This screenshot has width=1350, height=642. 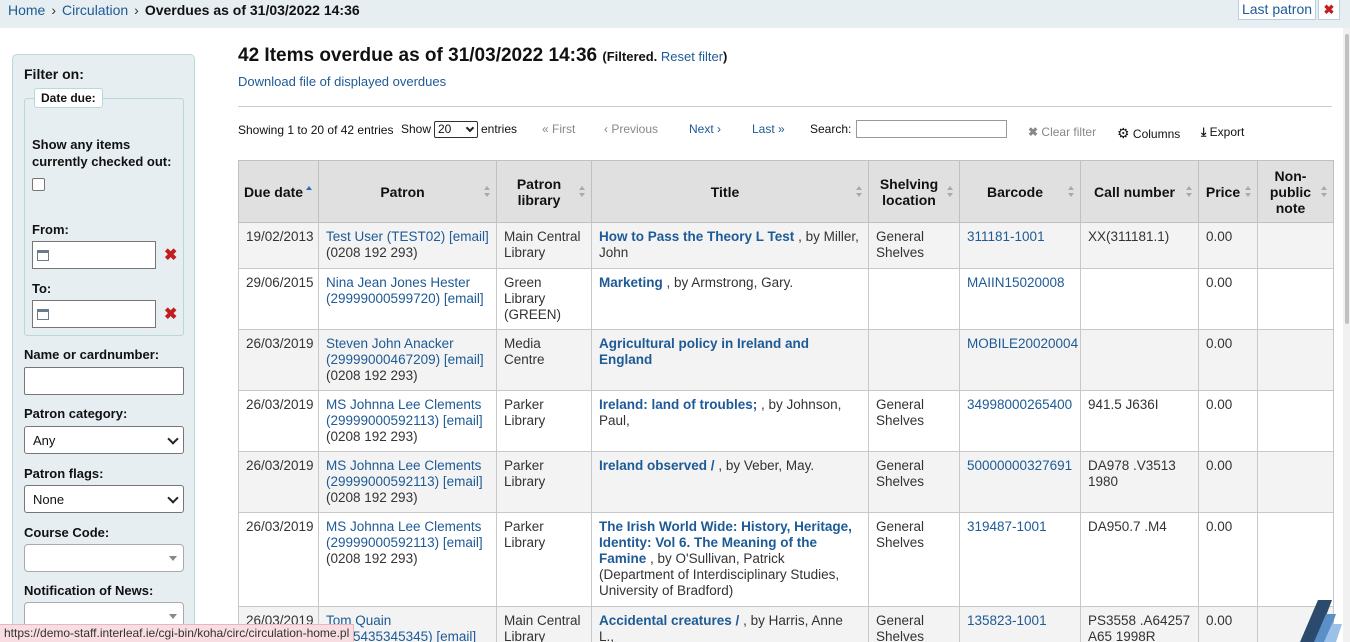 What do you see at coordinates (385, 236) in the screenshot?
I see `patron-link: Test User (TEST02)` at bounding box center [385, 236].